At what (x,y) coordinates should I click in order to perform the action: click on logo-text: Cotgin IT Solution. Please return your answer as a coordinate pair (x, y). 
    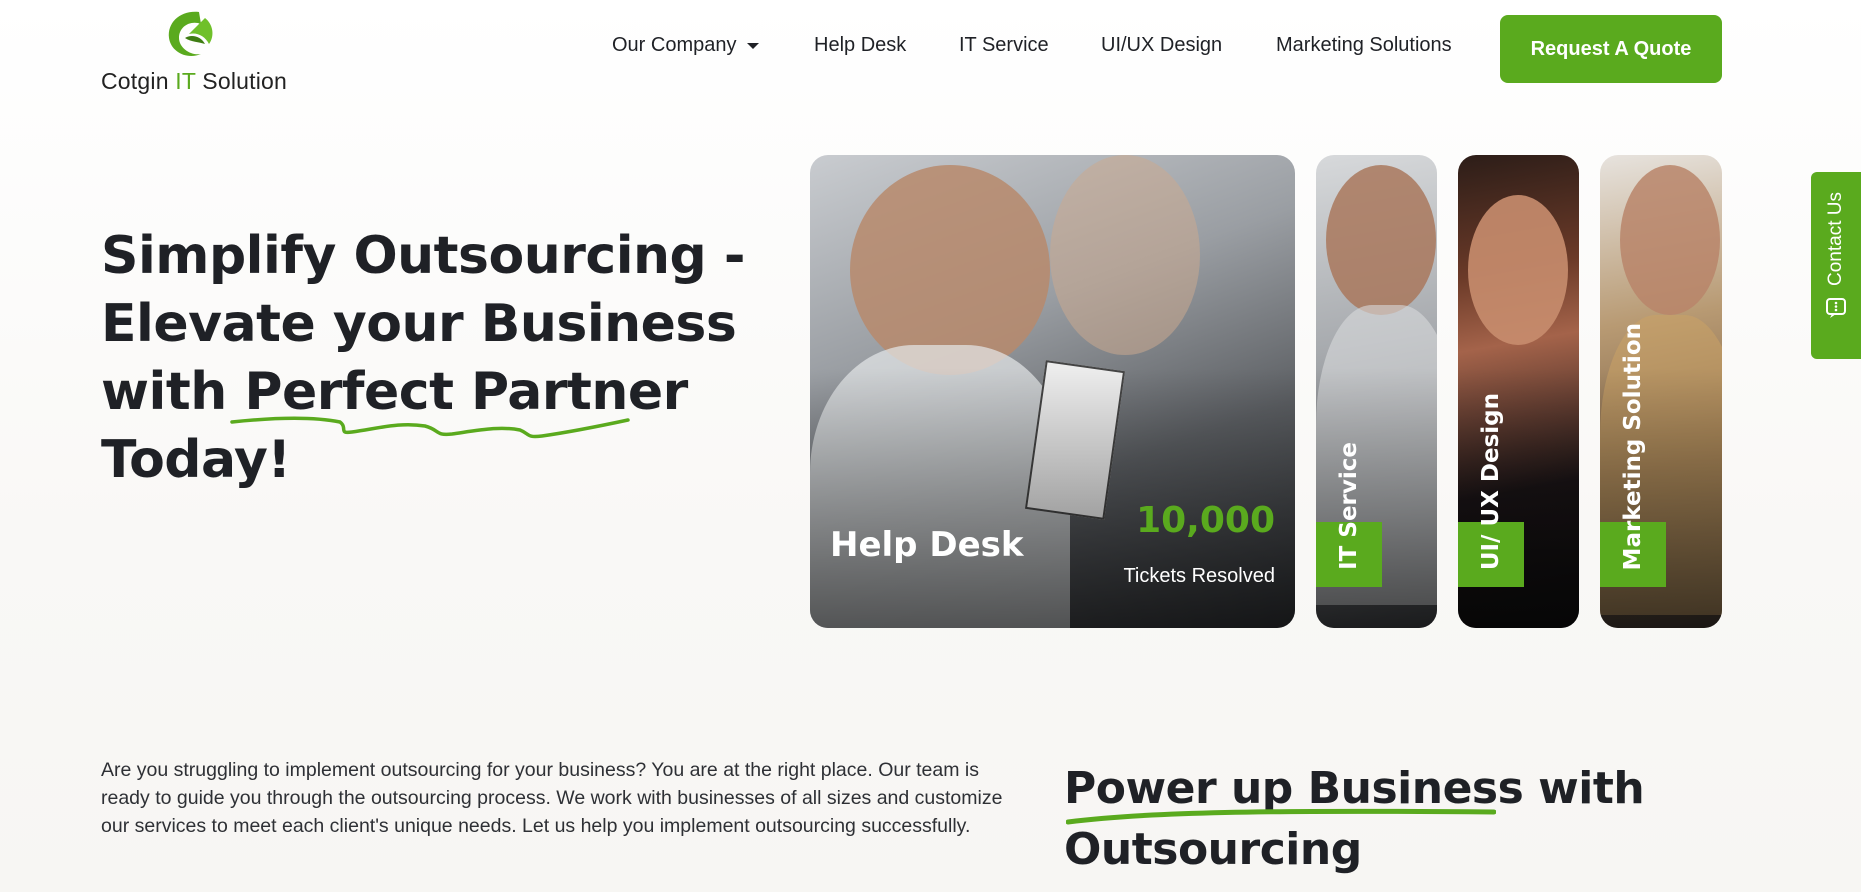
    Looking at the image, I should click on (194, 81).